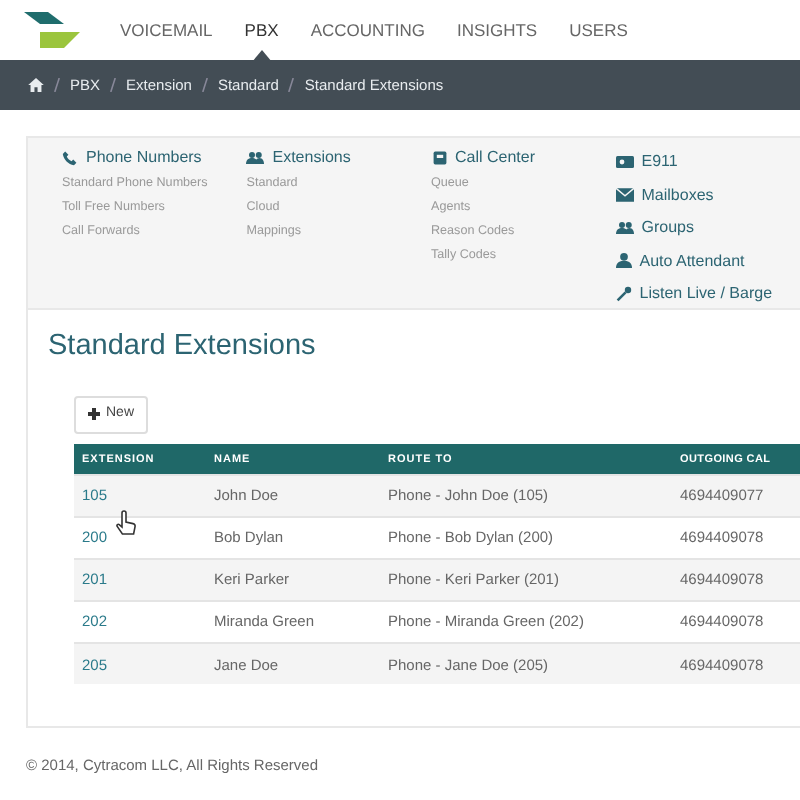 The width and height of the screenshot is (800, 800). I want to click on user-icon, so click(623, 260).